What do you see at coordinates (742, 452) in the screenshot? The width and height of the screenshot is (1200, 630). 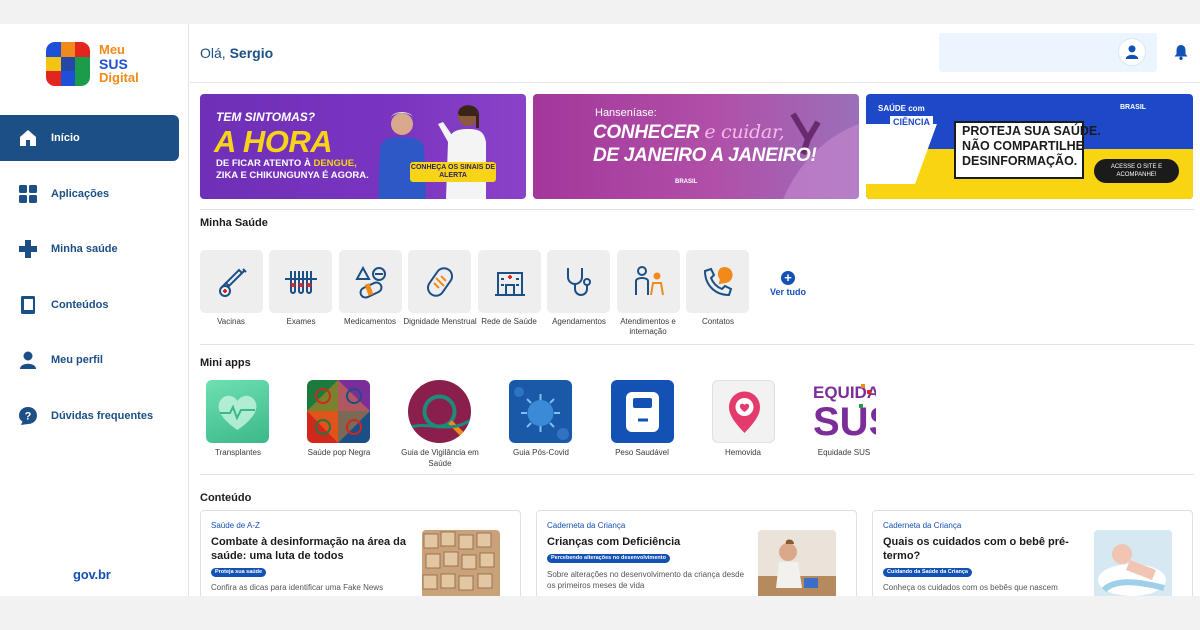 I see `app-label: Hemovida` at bounding box center [742, 452].